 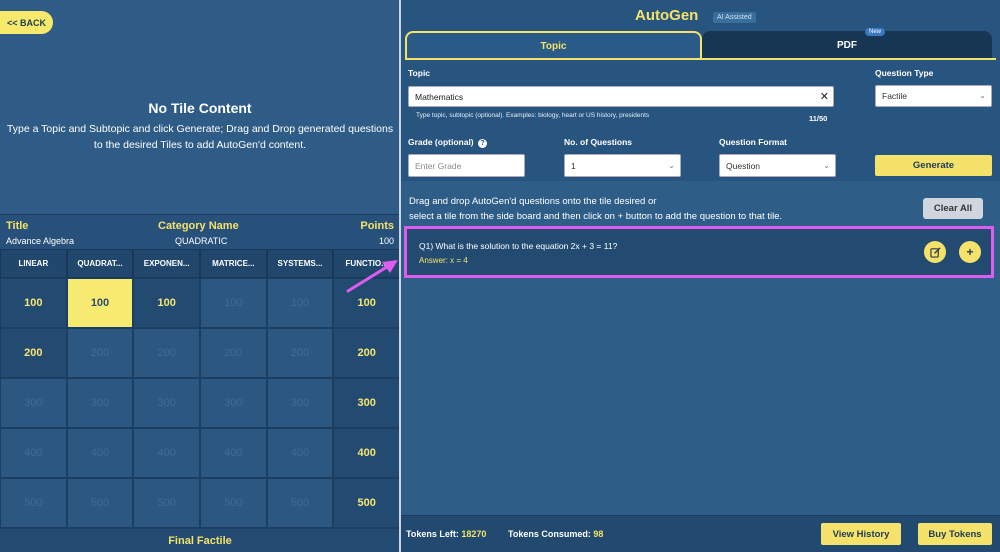 What do you see at coordinates (33, 263) in the screenshot?
I see `column-header: LINEAR` at bounding box center [33, 263].